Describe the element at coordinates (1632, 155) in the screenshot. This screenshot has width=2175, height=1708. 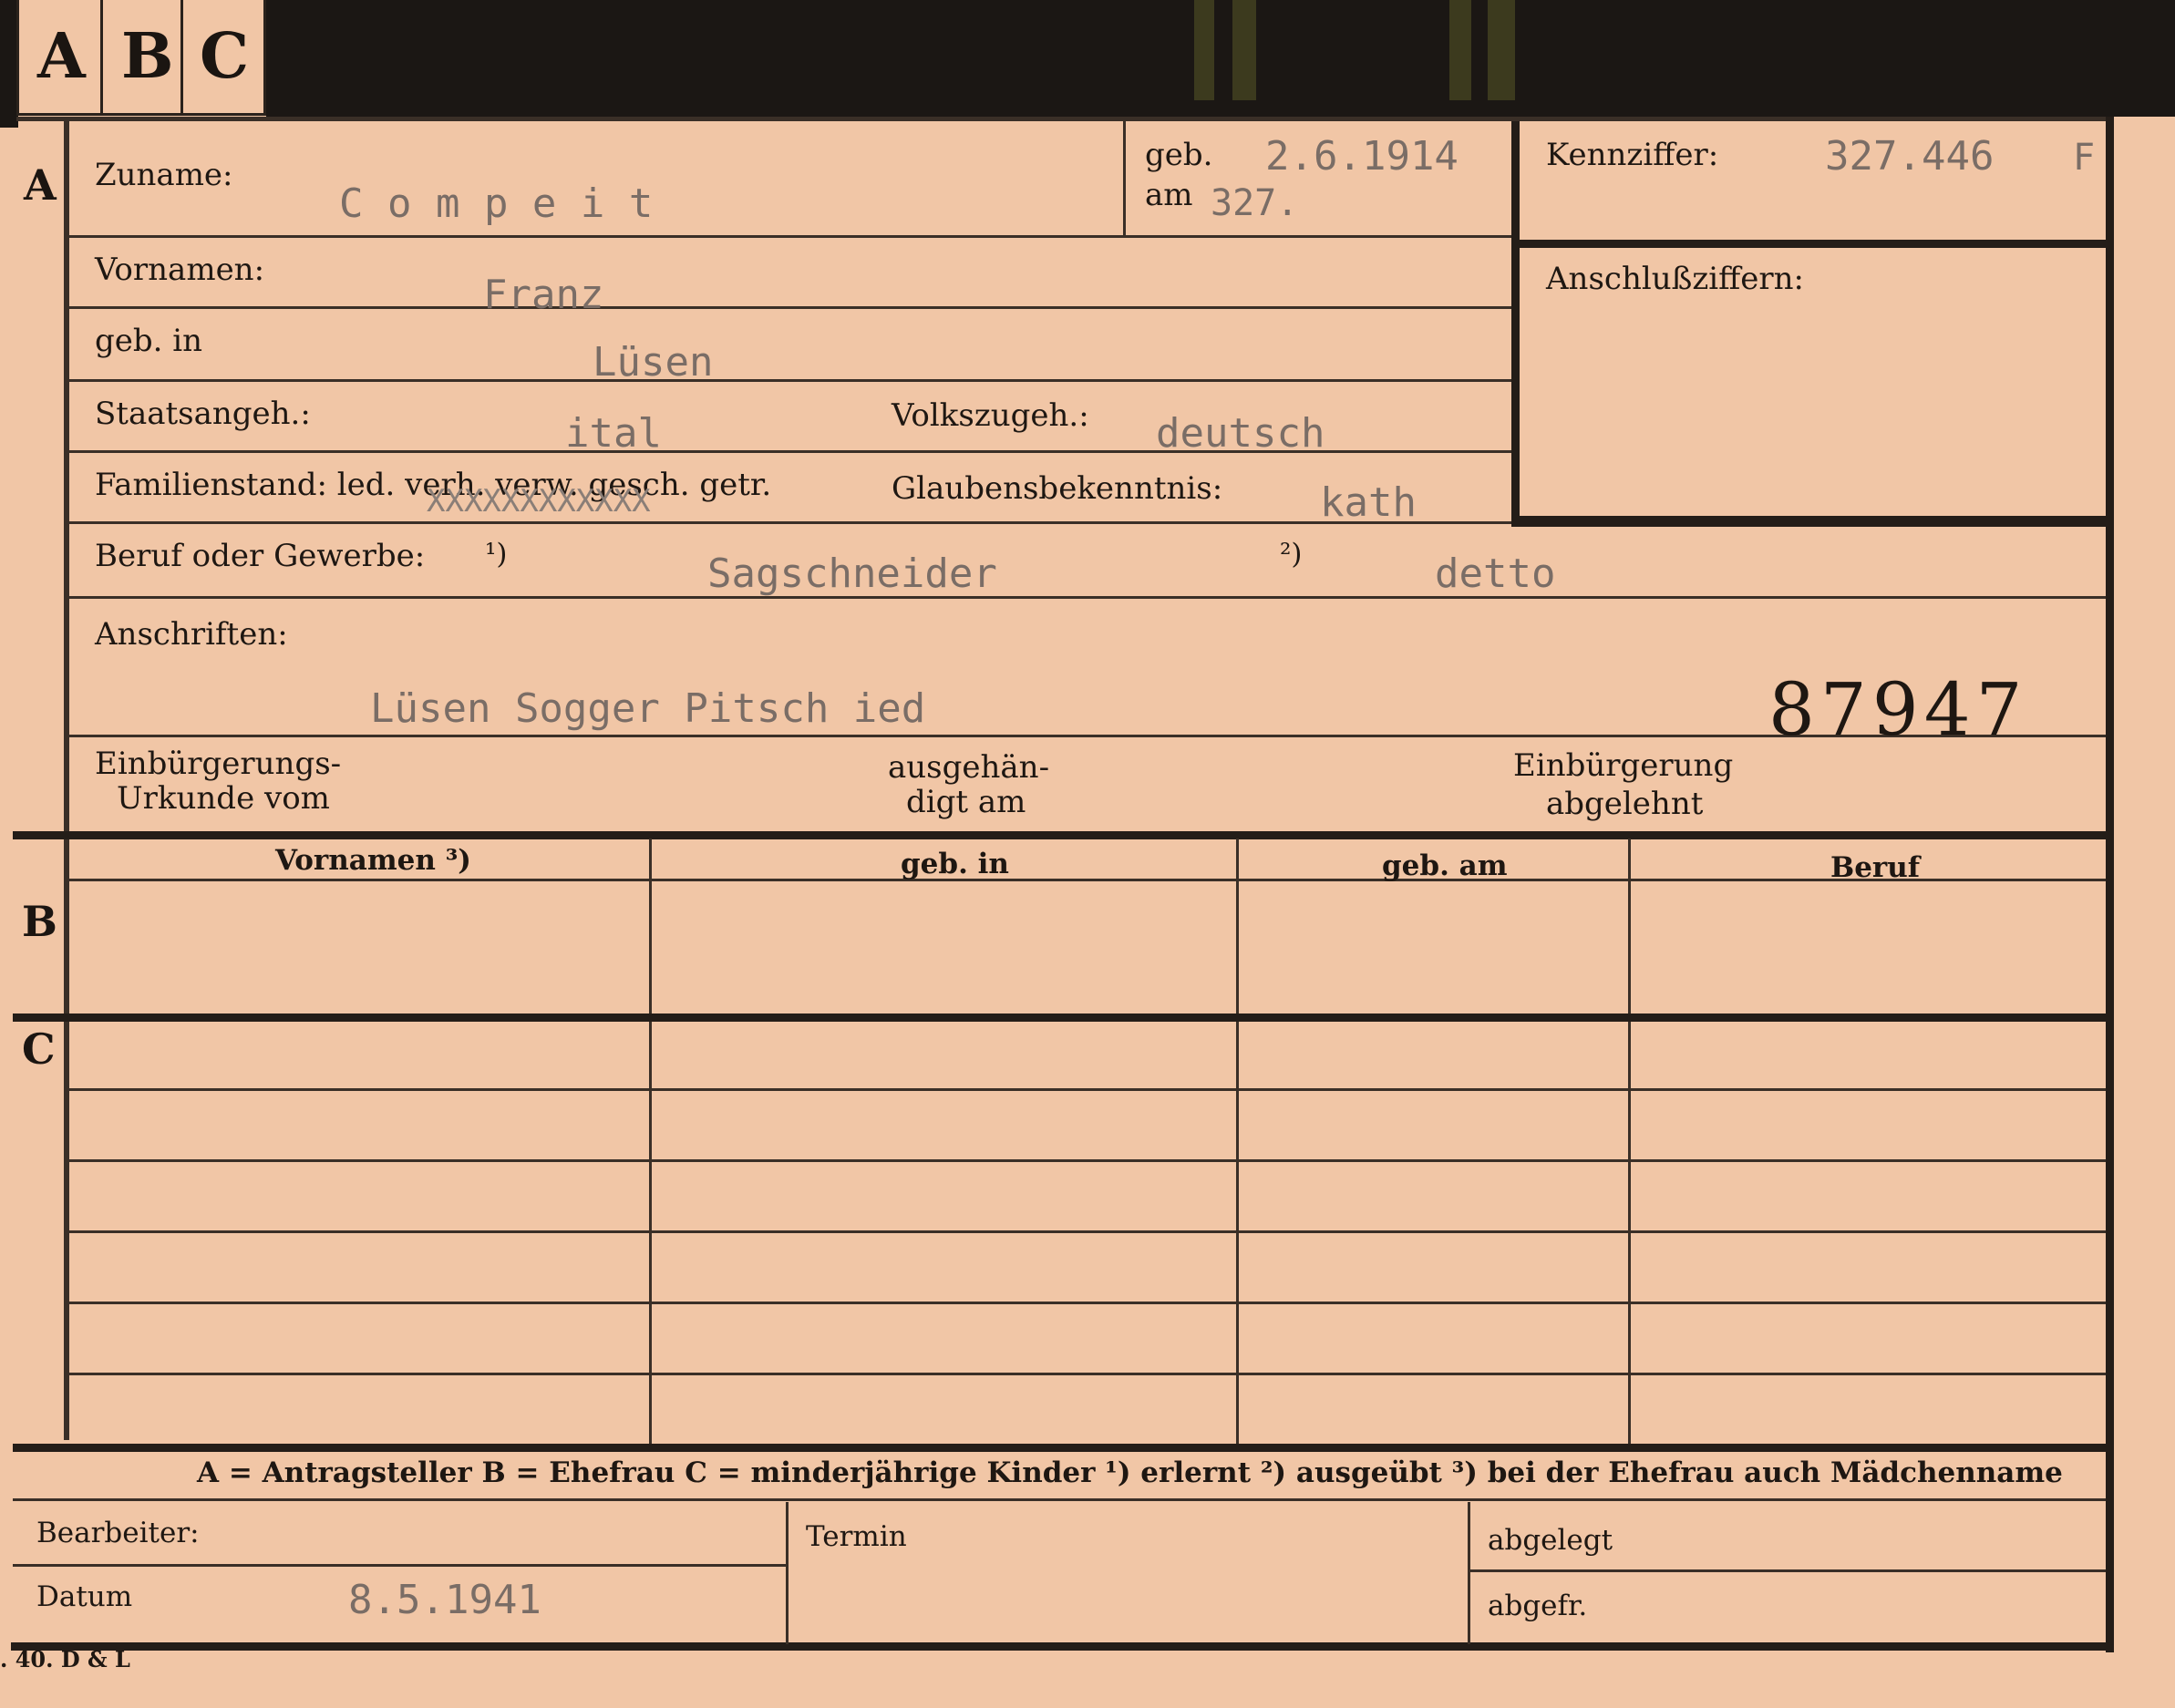
I see `kennziffer-label: Kennziffer:` at that location.